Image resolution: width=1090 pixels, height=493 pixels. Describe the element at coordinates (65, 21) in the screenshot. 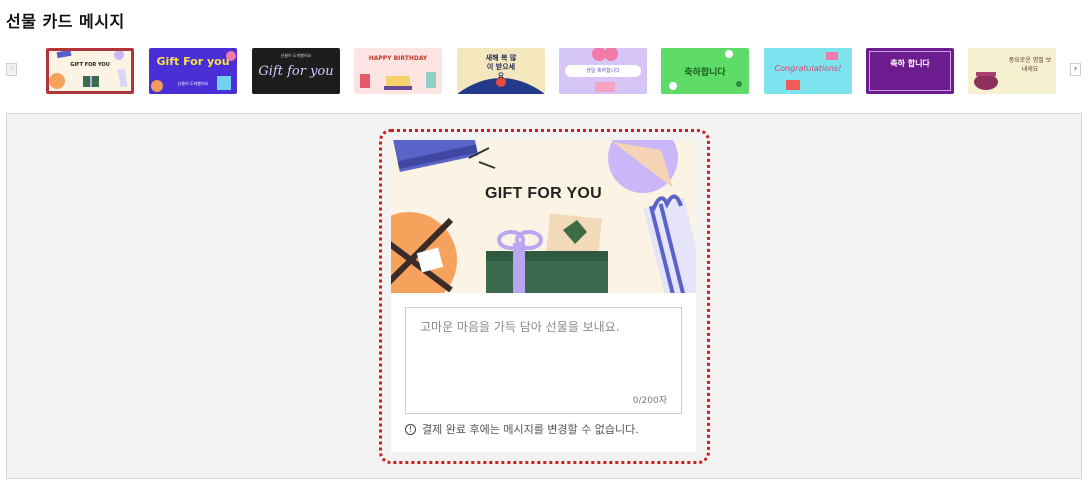

I see `section-title: 선물 카드 메시지` at that location.